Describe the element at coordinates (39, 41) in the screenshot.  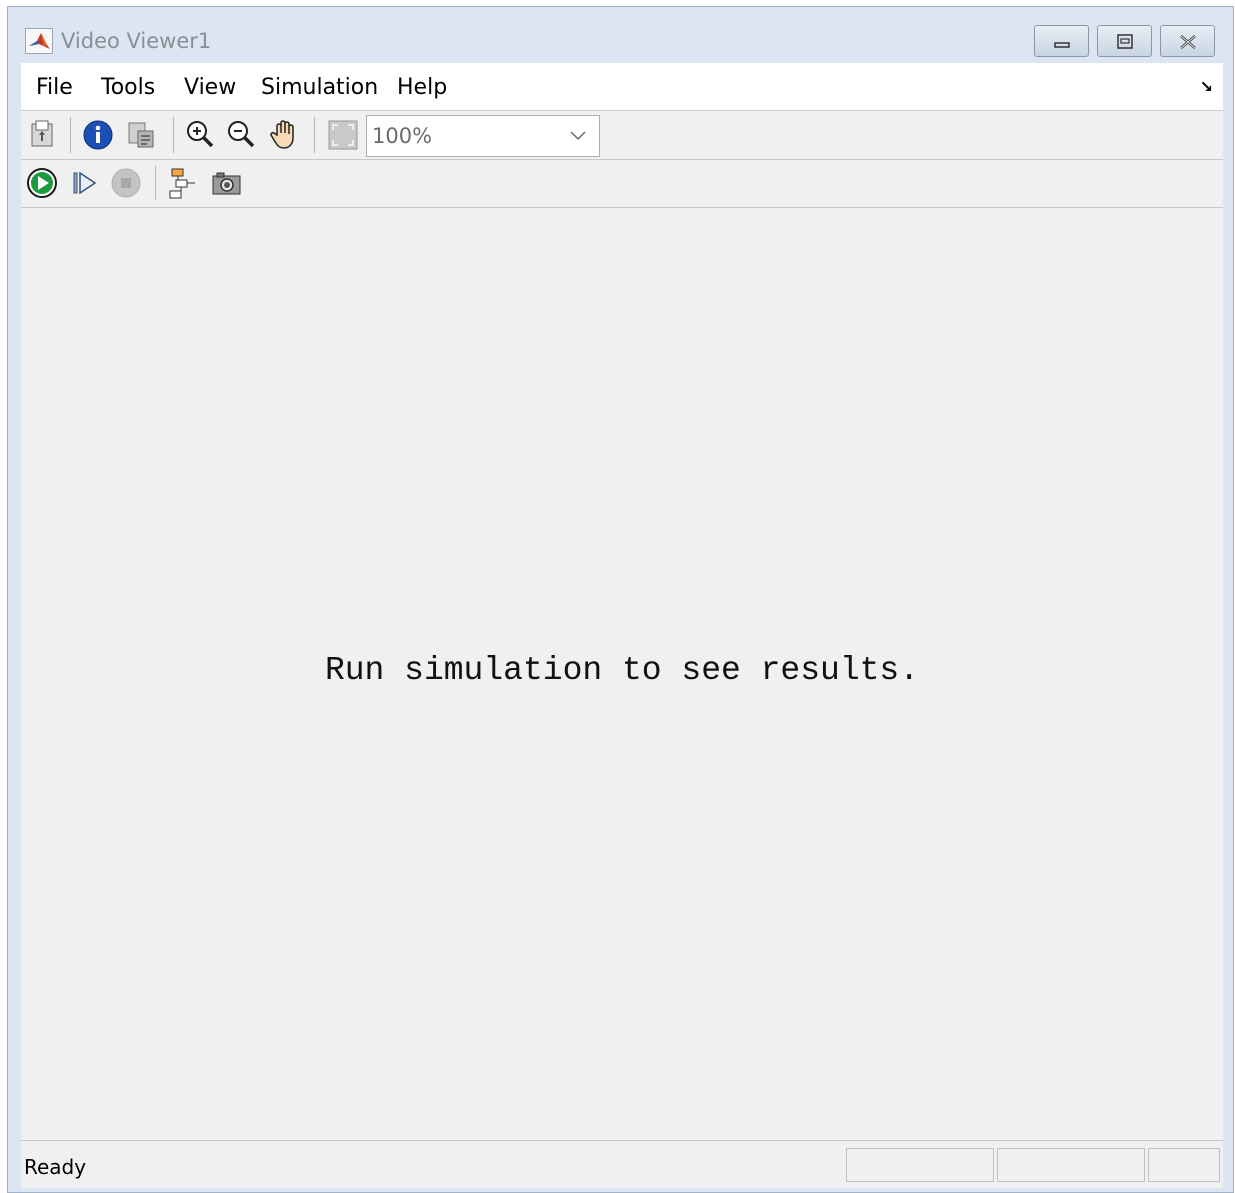
I see `matlab-logo-icon` at that location.